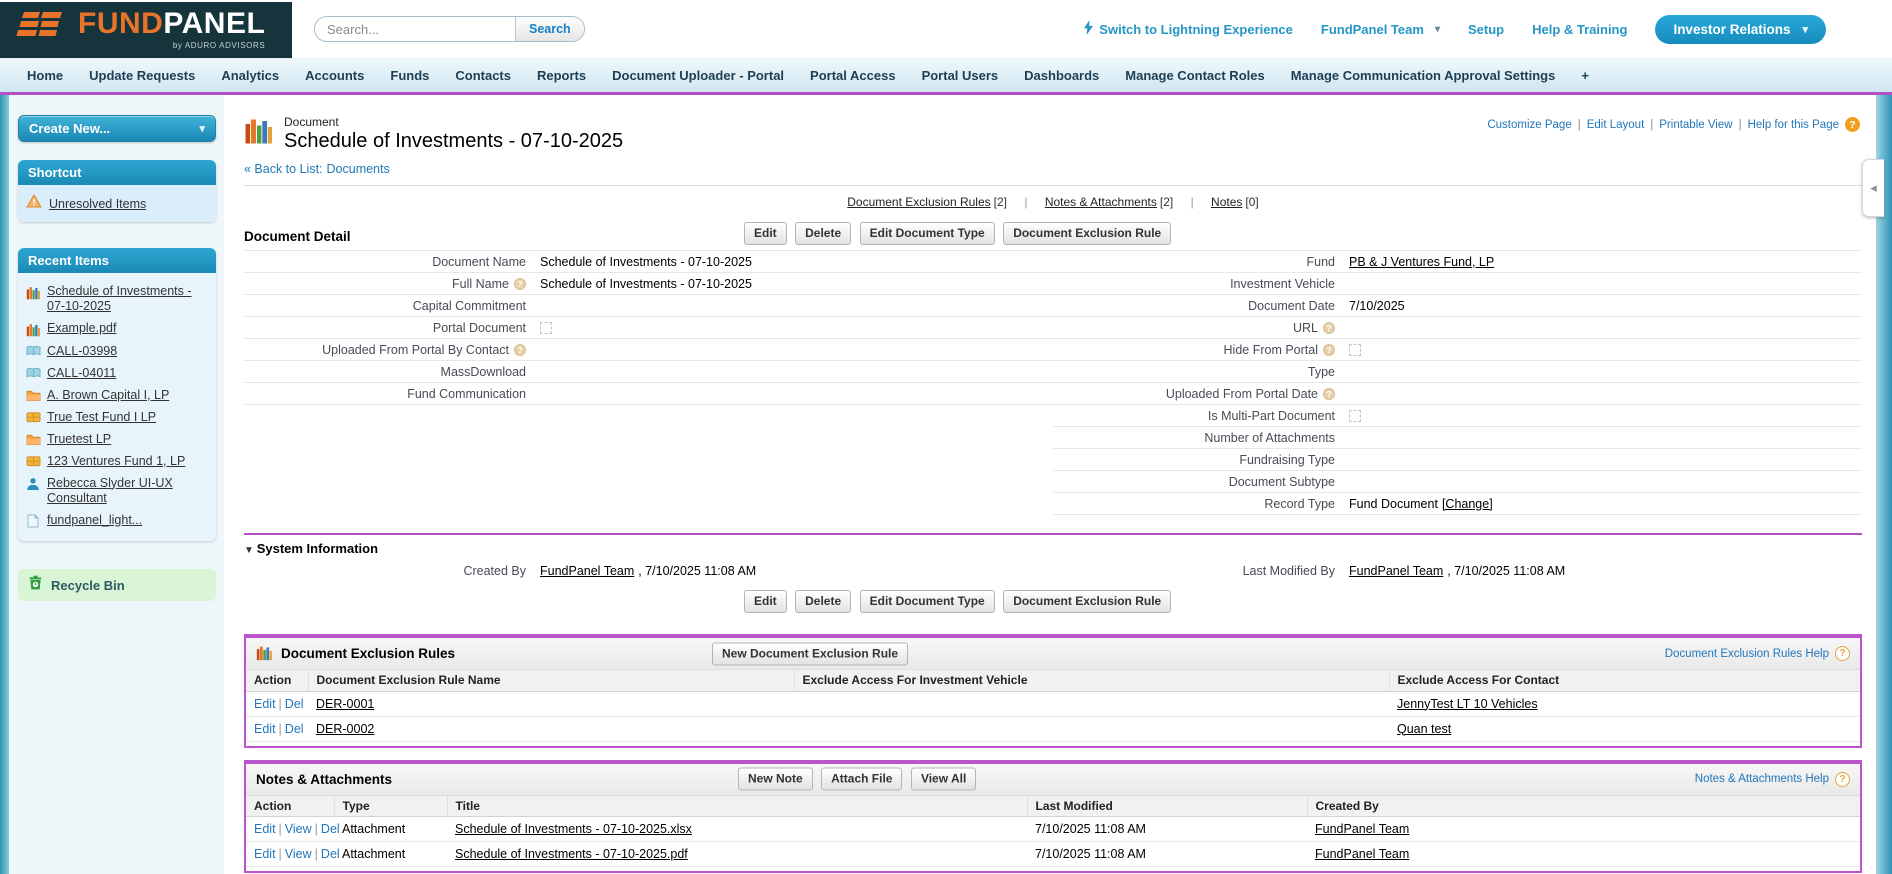  I want to click on contact-person-icon, so click(33, 484).